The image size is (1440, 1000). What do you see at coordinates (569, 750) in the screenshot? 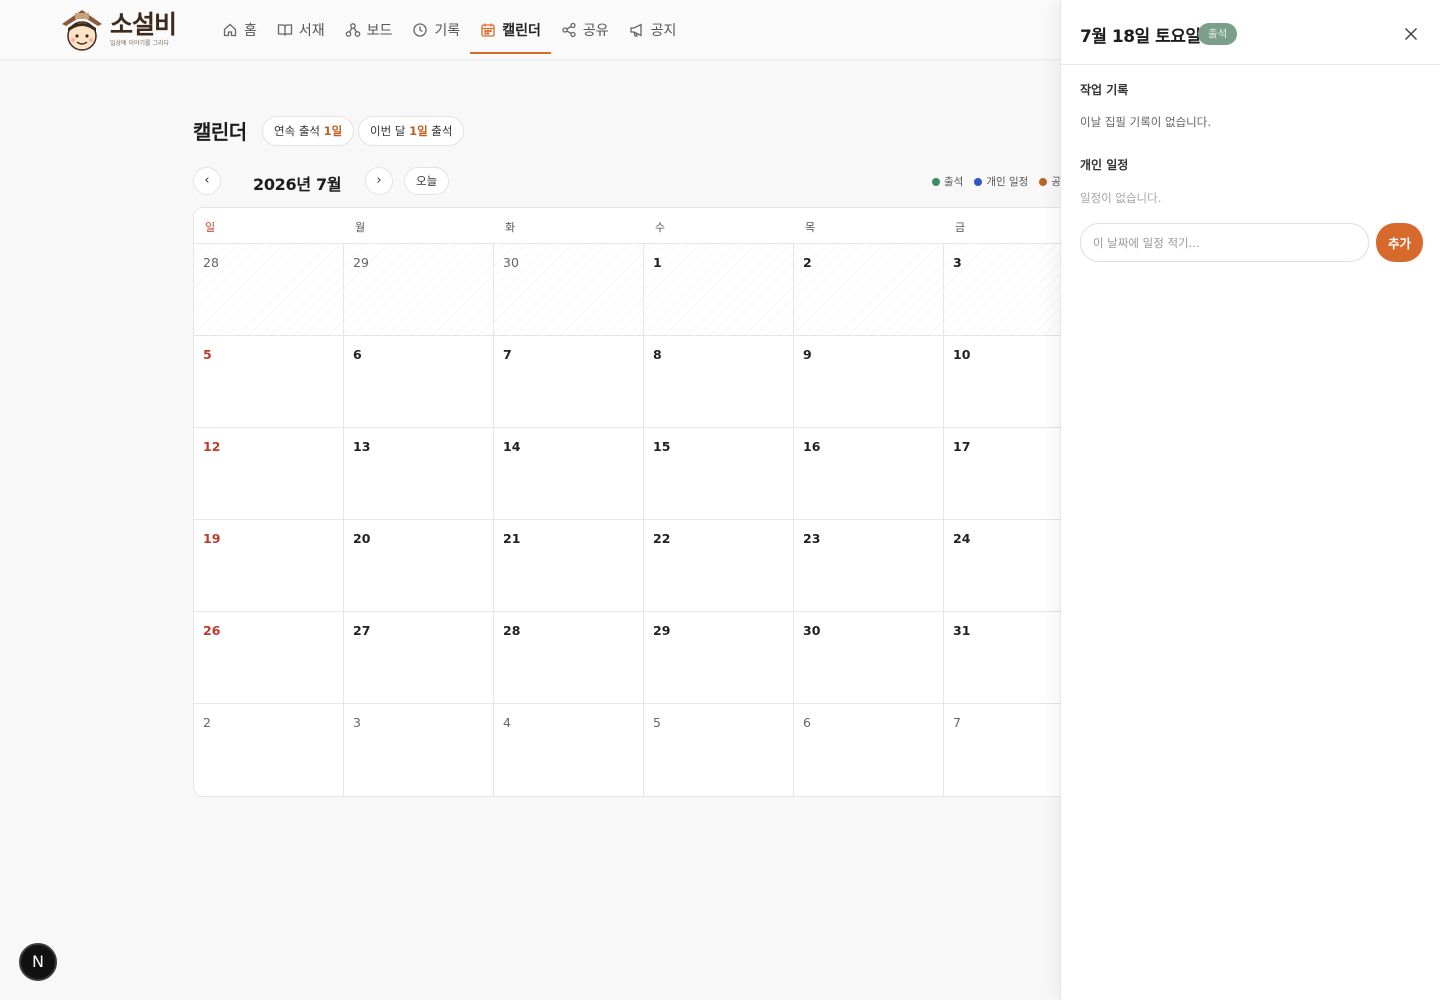
I see `calendar-day-cell: 4` at bounding box center [569, 750].